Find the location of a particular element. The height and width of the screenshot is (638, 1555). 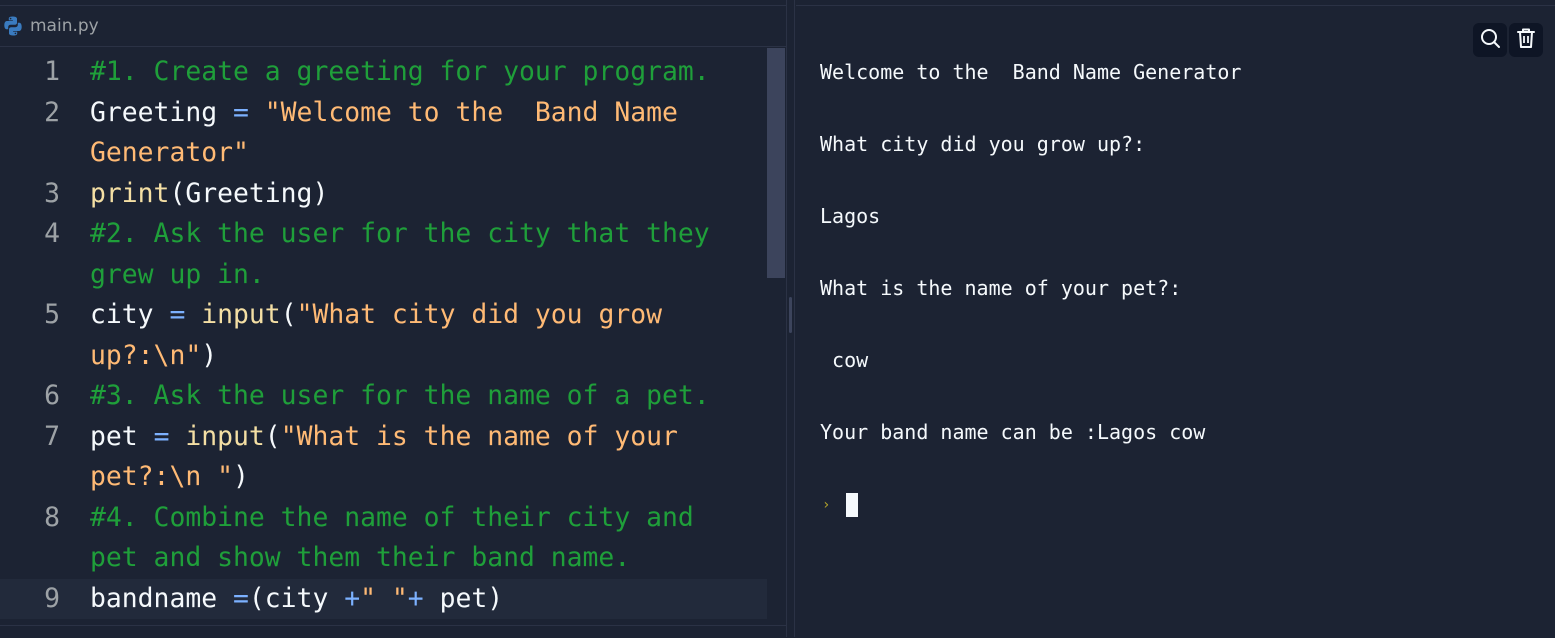

code-token: Greeting is located at coordinates (161, 112).